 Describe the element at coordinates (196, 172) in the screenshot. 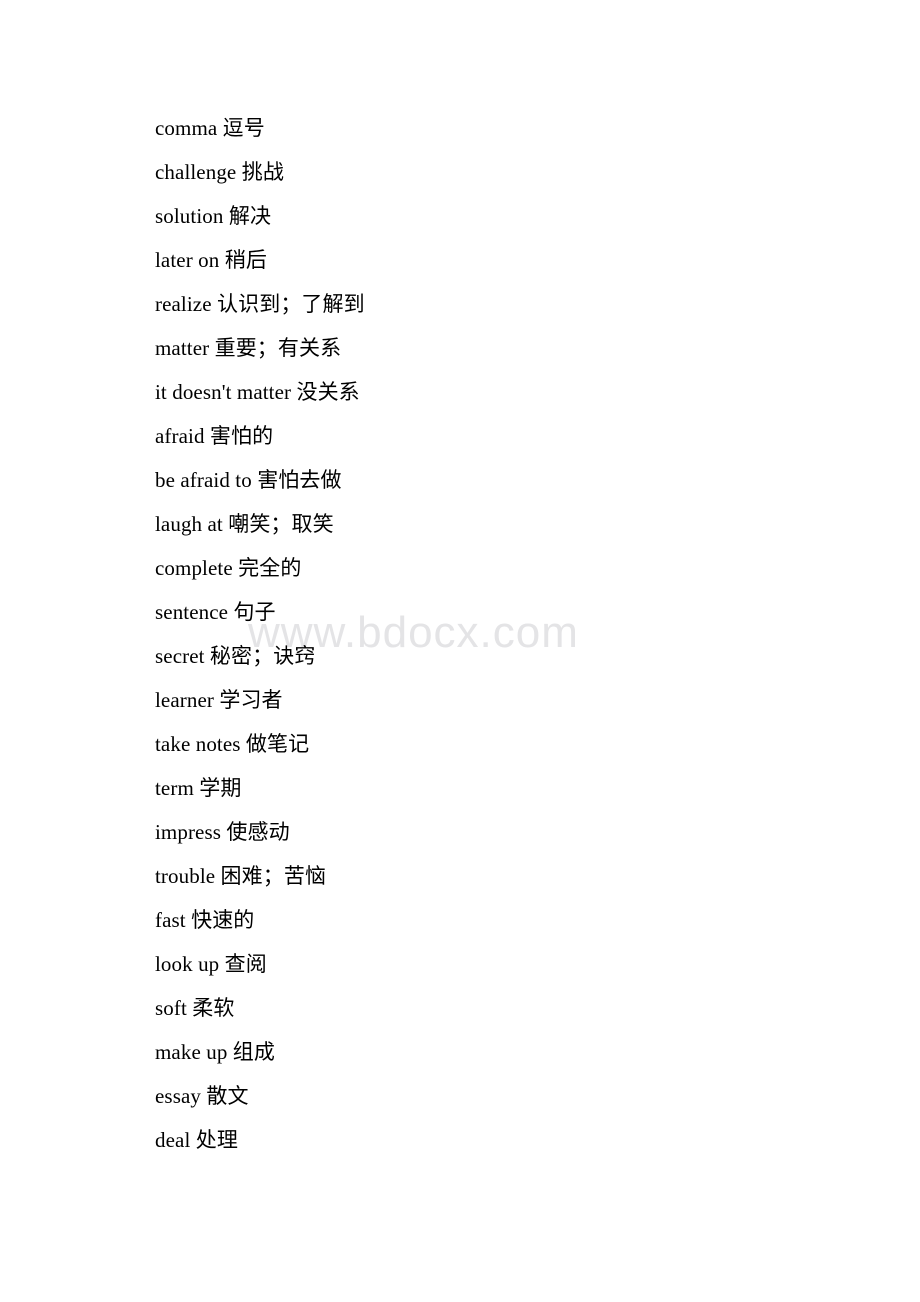

I see `vocab-term: challenge` at that location.